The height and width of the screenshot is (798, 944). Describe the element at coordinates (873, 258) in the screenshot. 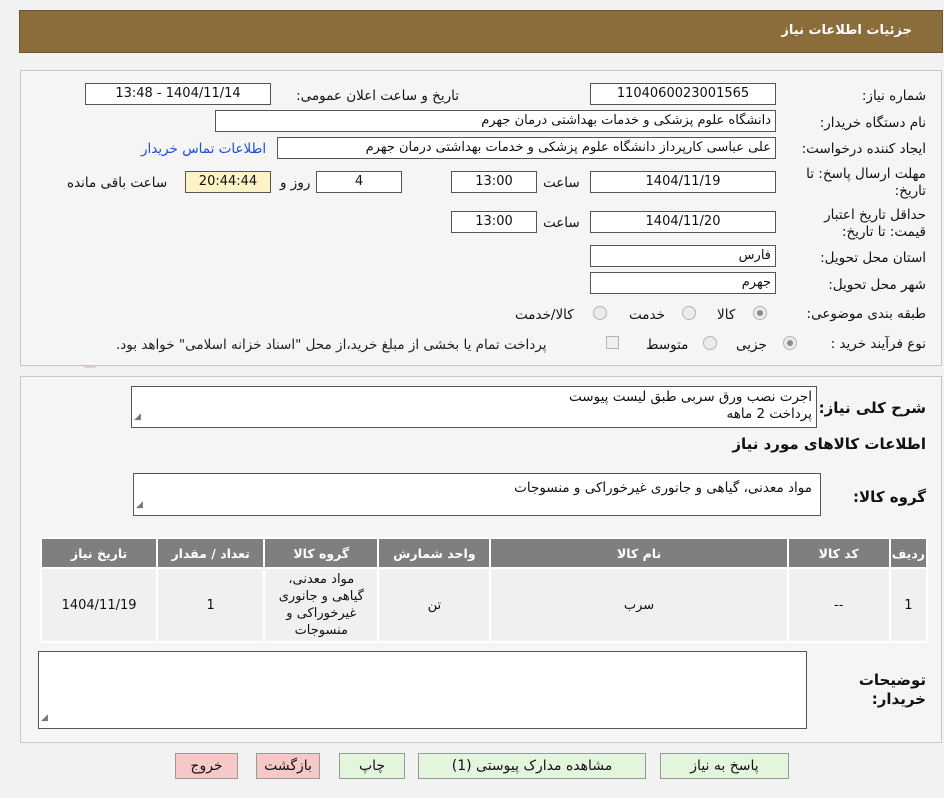

I see `province-label: استان محل تحویل:` at that location.